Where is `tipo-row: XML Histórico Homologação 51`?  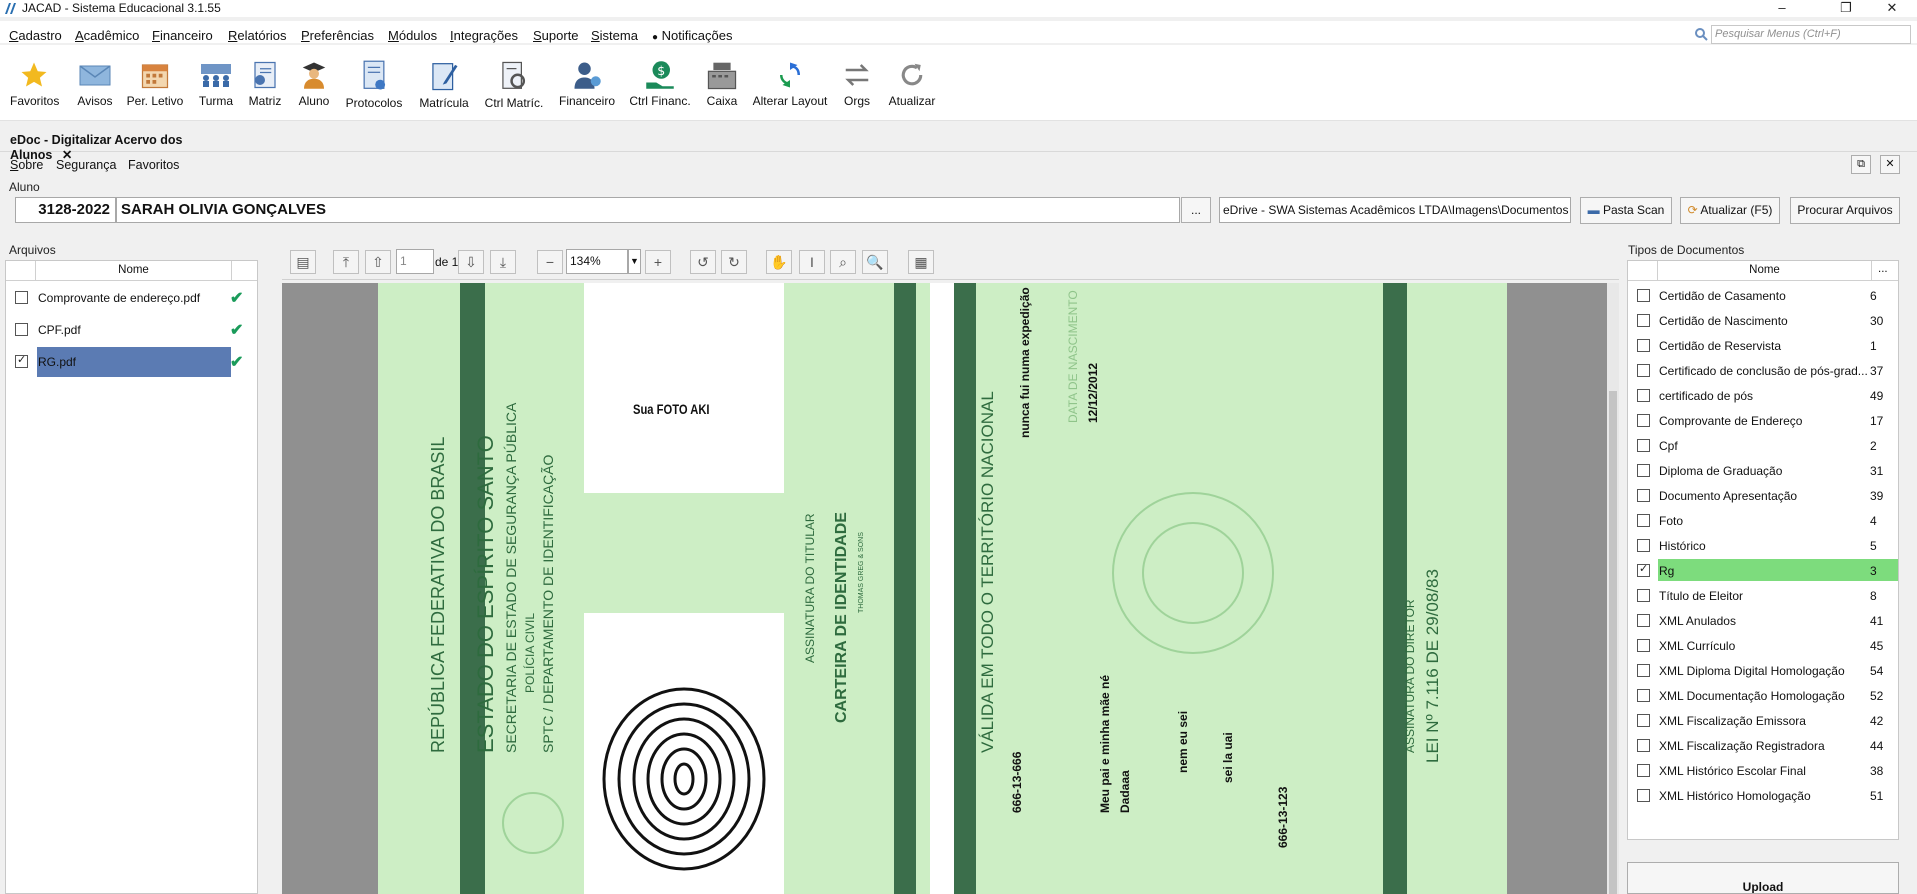
tipo-row: XML Histórico Homologação 51 is located at coordinates (1763, 795).